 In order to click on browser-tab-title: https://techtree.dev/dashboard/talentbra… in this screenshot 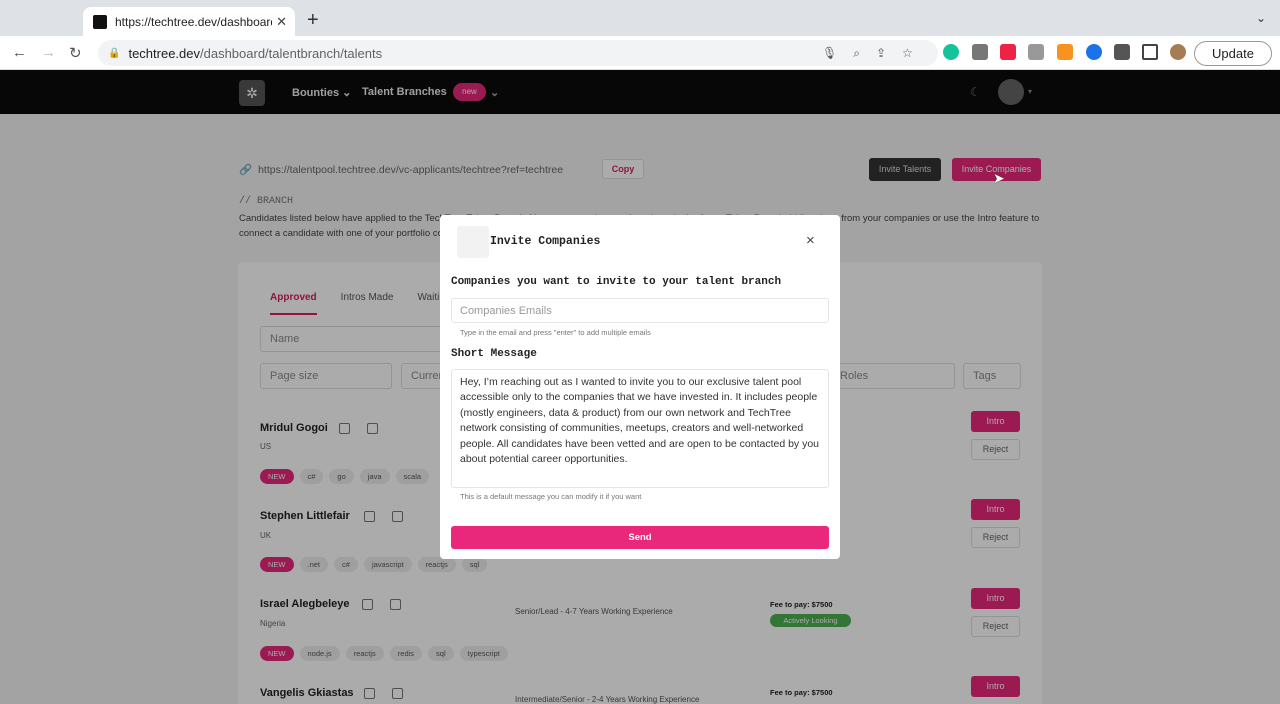, I will do `click(193, 21)`.